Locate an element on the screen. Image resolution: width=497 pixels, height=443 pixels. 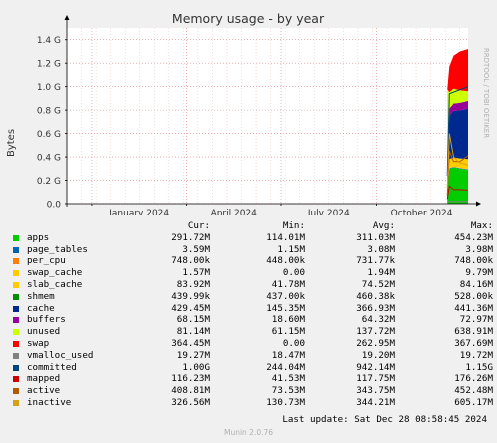
legend-min: 1.15M is located at coordinates (291, 249).